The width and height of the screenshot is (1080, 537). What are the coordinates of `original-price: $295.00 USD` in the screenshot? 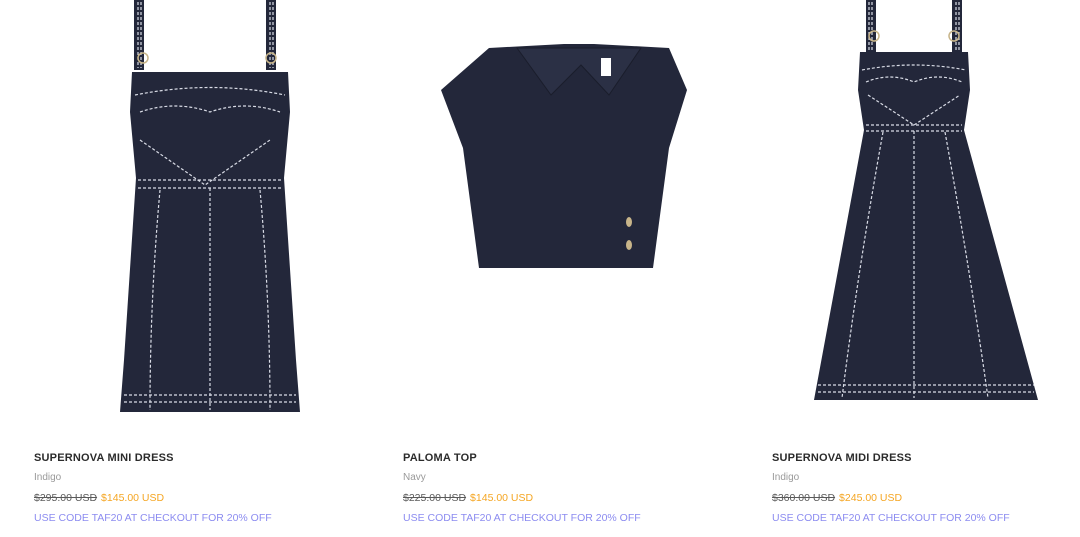 It's located at (66, 498).